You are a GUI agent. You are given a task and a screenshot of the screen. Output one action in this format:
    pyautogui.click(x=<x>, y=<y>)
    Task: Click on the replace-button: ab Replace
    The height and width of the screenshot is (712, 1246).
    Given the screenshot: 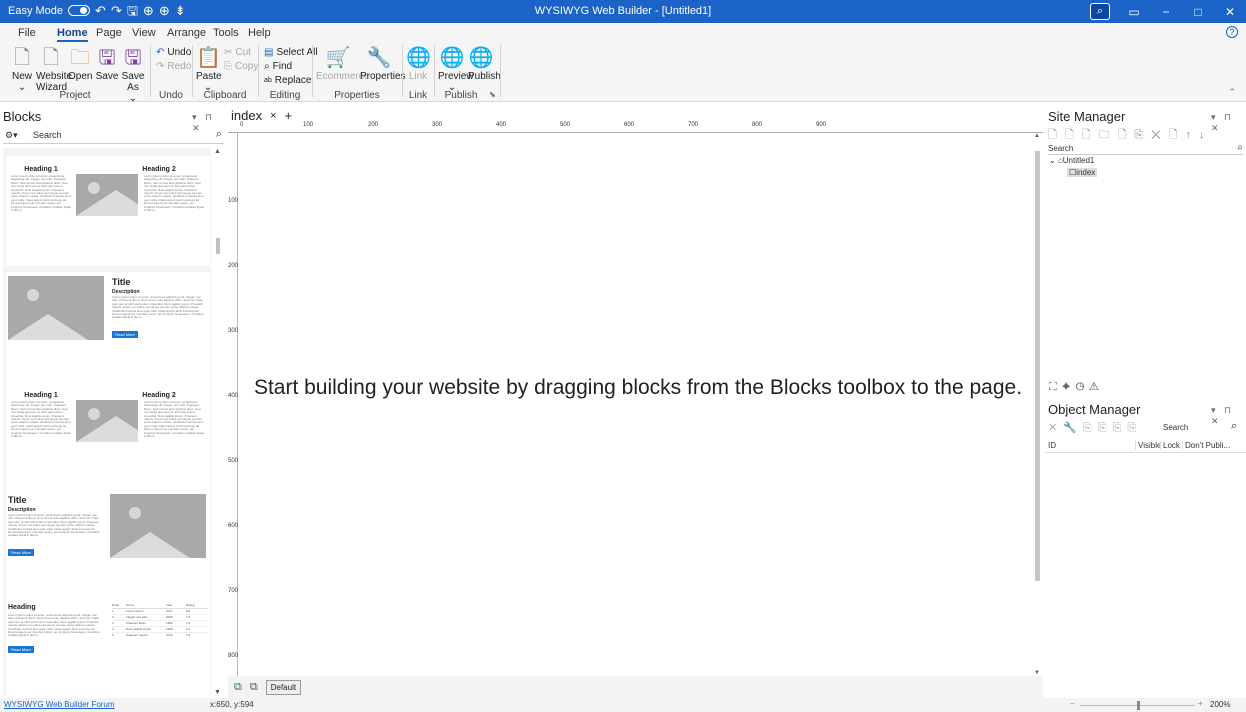 What is the action you would take?
    pyautogui.click(x=288, y=80)
    